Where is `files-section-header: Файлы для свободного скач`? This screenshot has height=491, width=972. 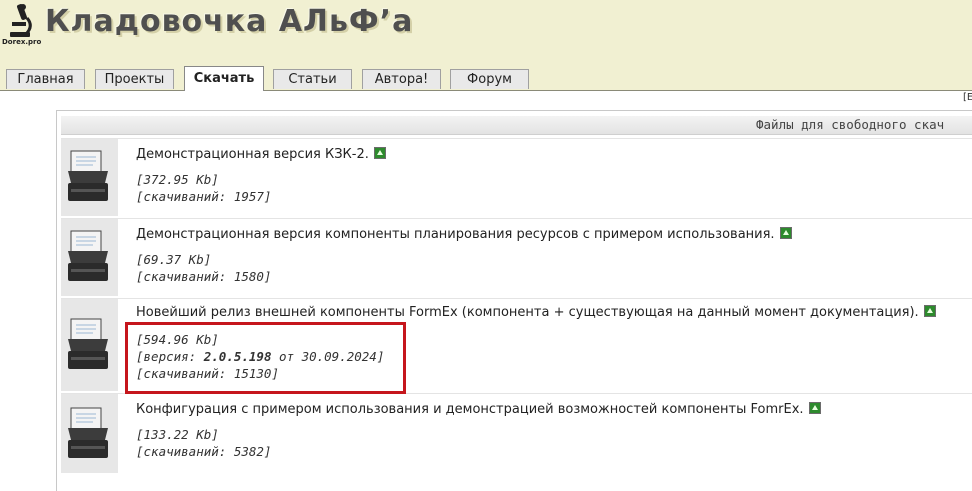
files-section-header: Файлы для свободного скач is located at coordinates (516, 125).